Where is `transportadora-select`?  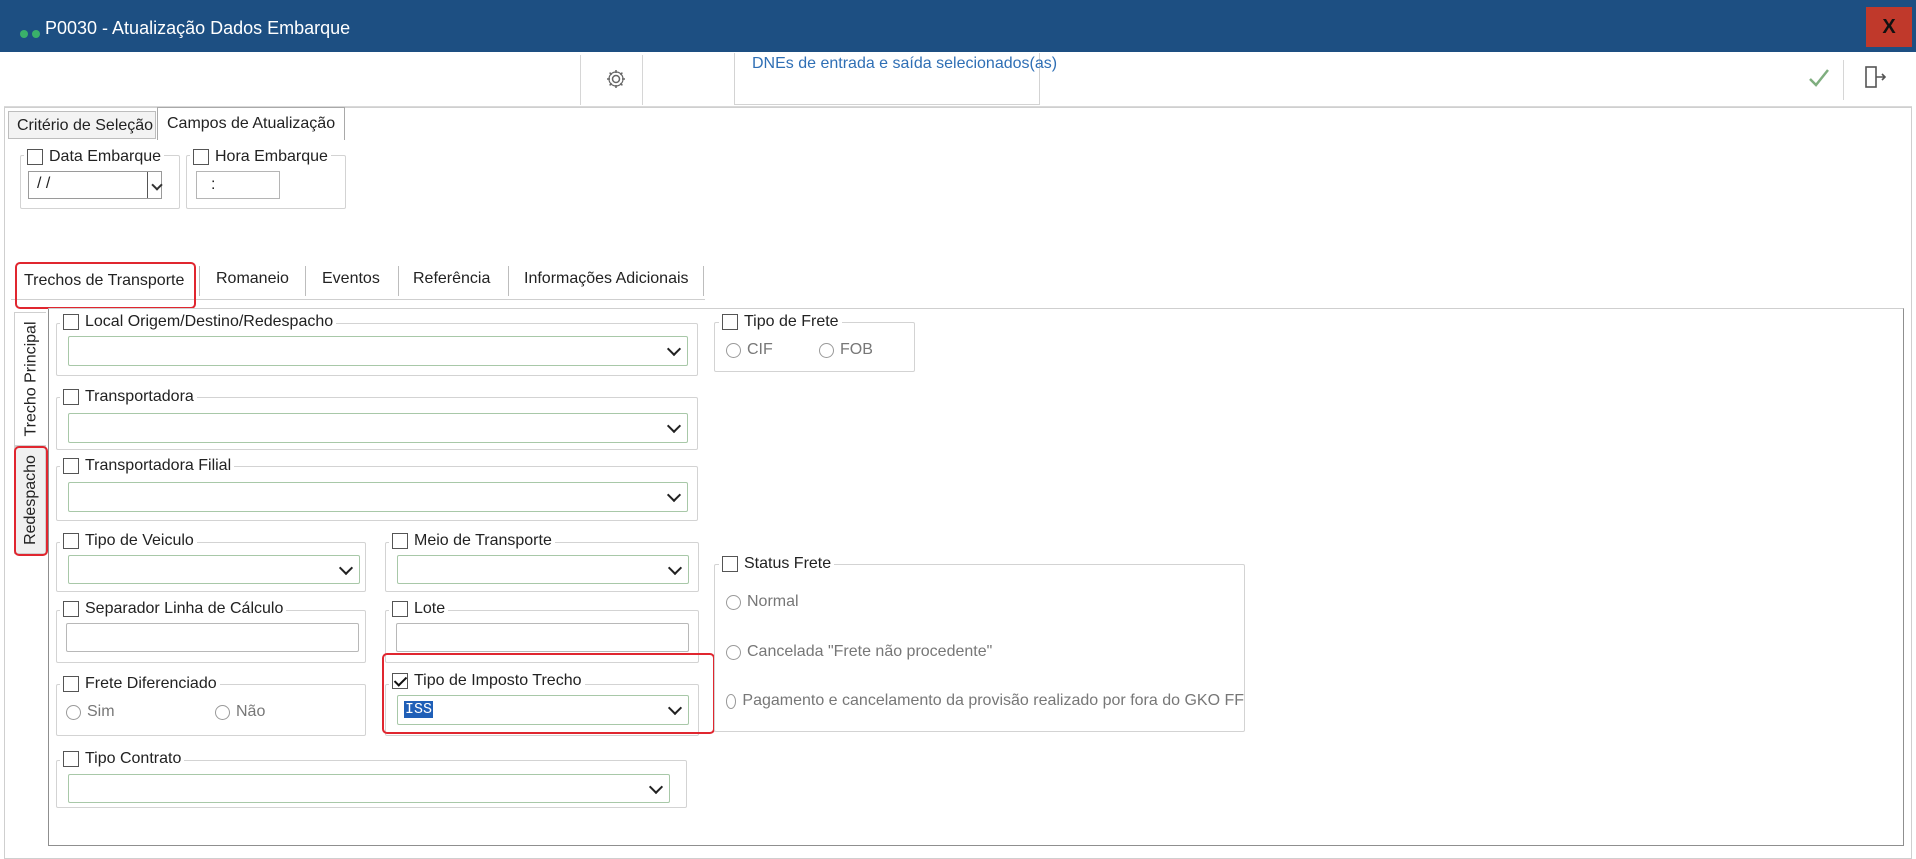
transportadora-select is located at coordinates (378, 428).